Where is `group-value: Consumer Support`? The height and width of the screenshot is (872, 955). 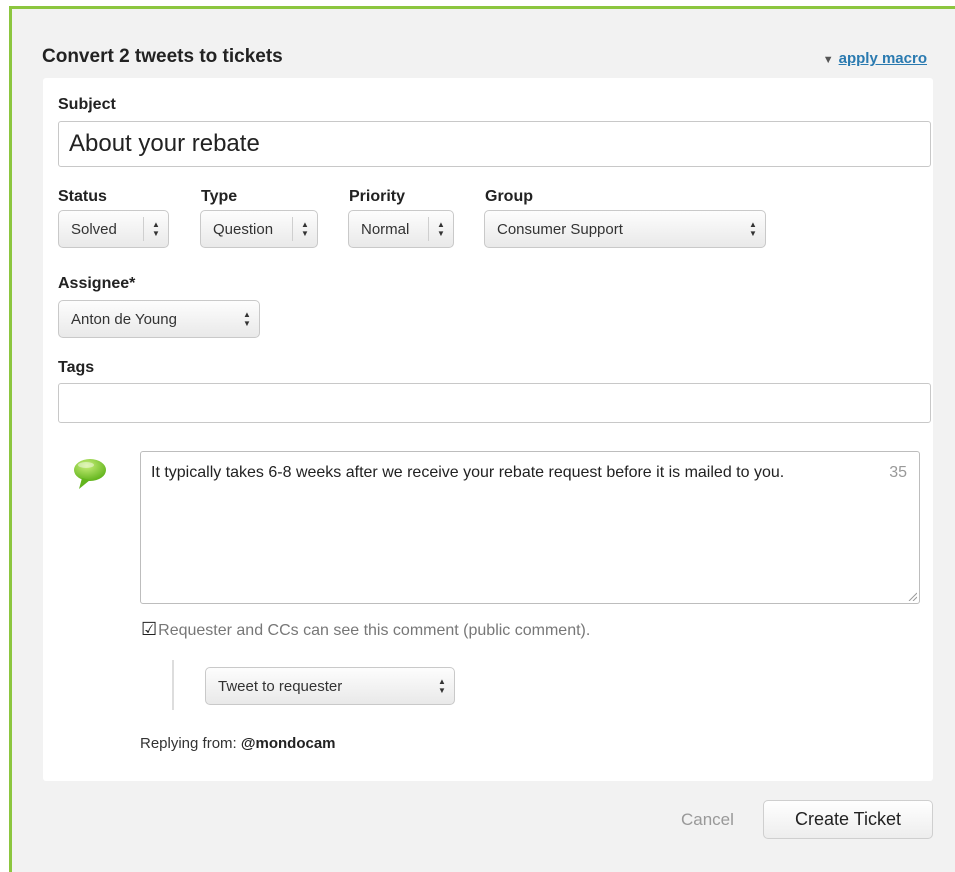
group-value: Consumer Support is located at coordinates (560, 229).